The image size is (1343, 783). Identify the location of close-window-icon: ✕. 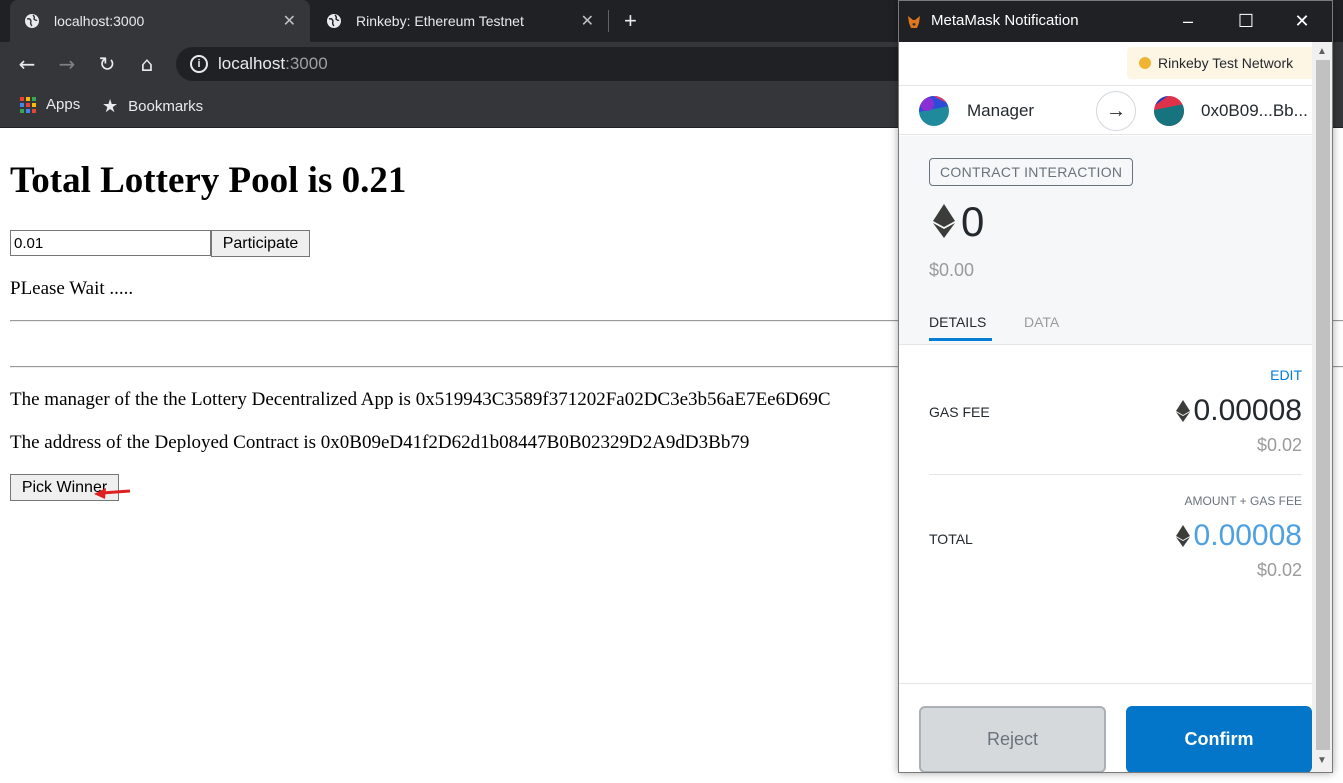
(1302, 21).